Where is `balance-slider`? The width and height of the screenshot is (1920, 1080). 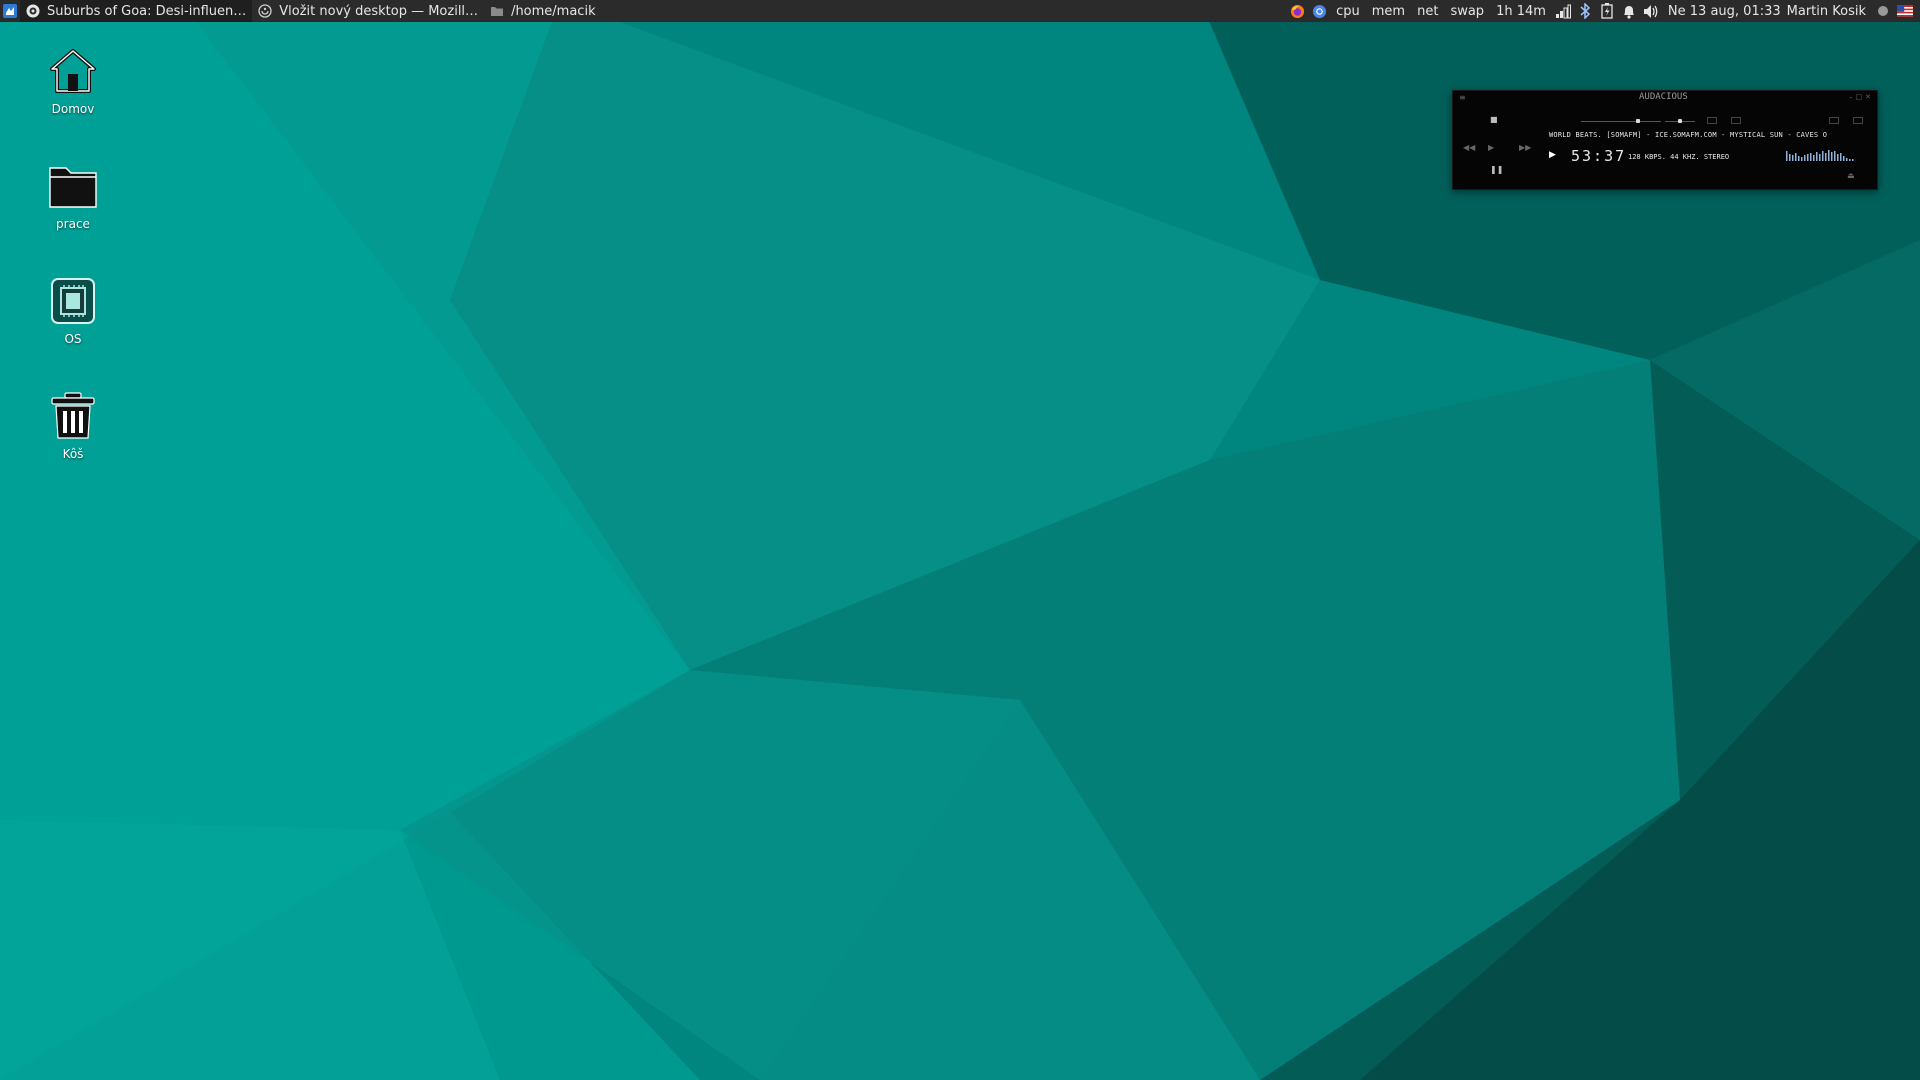
balance-slider is located at coordinates (1680, 121).